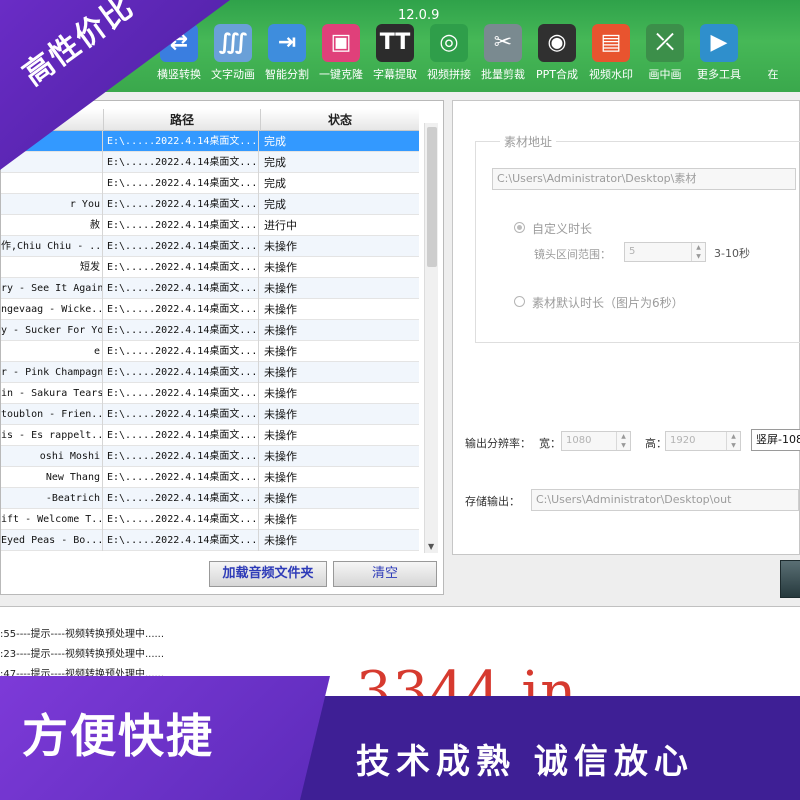 The image size is (800, 800). I want to click on table-row: New Thang E:\.....2022.4.14桌面文... 未操作, so click(210, 477).